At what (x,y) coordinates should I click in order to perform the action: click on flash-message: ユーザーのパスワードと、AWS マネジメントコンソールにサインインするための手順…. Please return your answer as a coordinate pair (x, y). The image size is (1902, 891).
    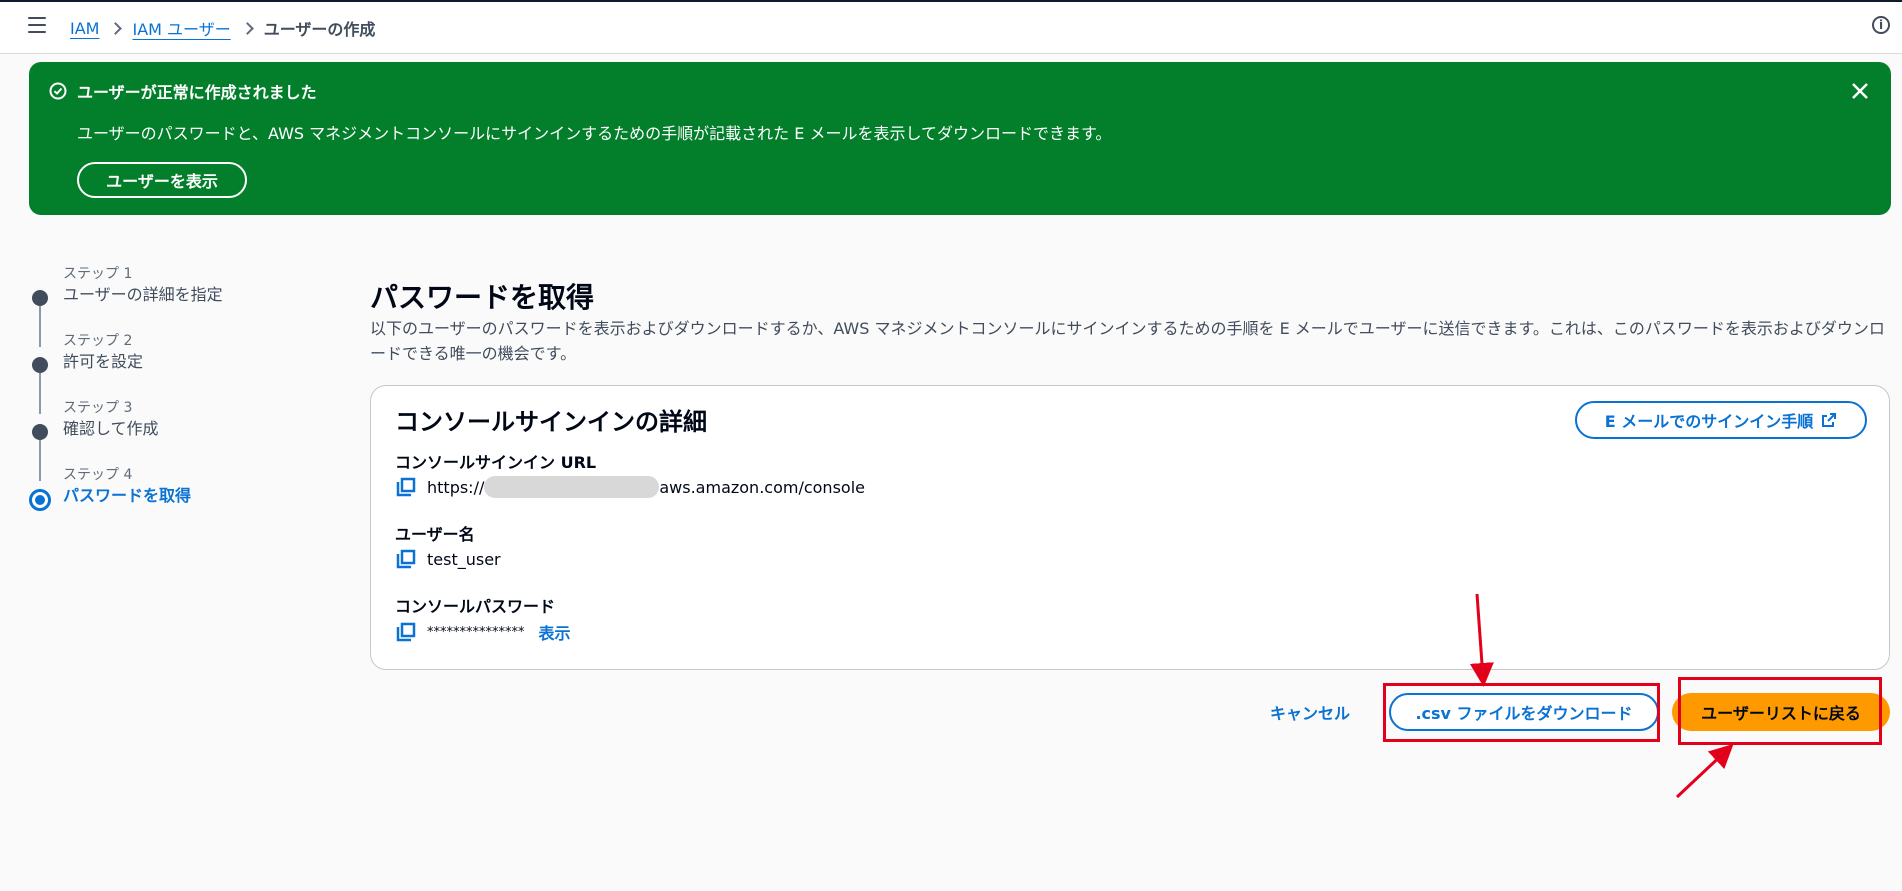
    Looking at the image, I should click on (594, 133).